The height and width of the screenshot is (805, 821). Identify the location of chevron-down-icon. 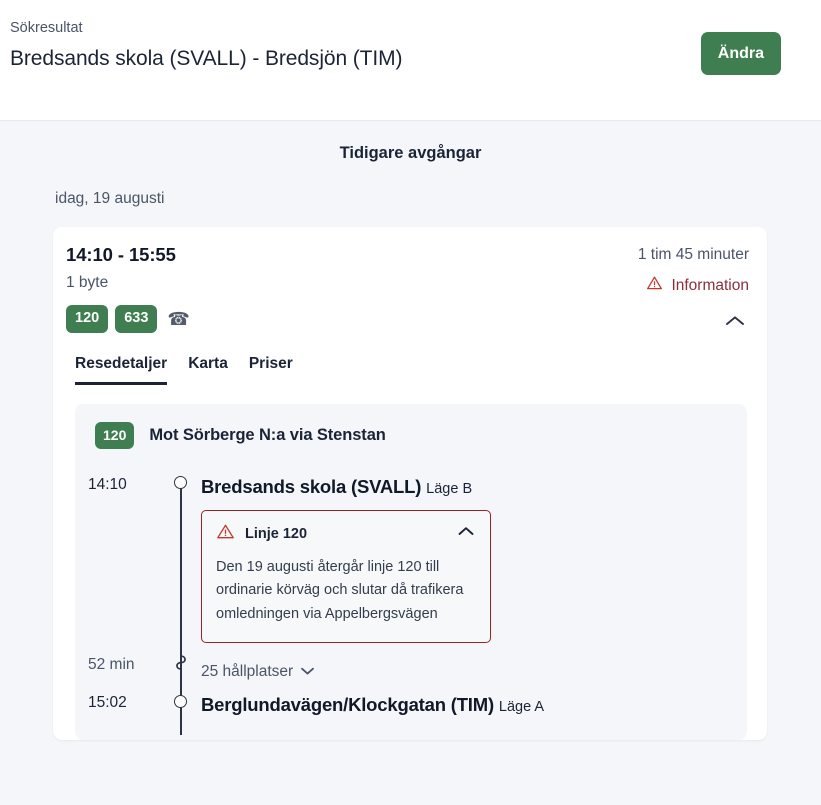
(307, 672).